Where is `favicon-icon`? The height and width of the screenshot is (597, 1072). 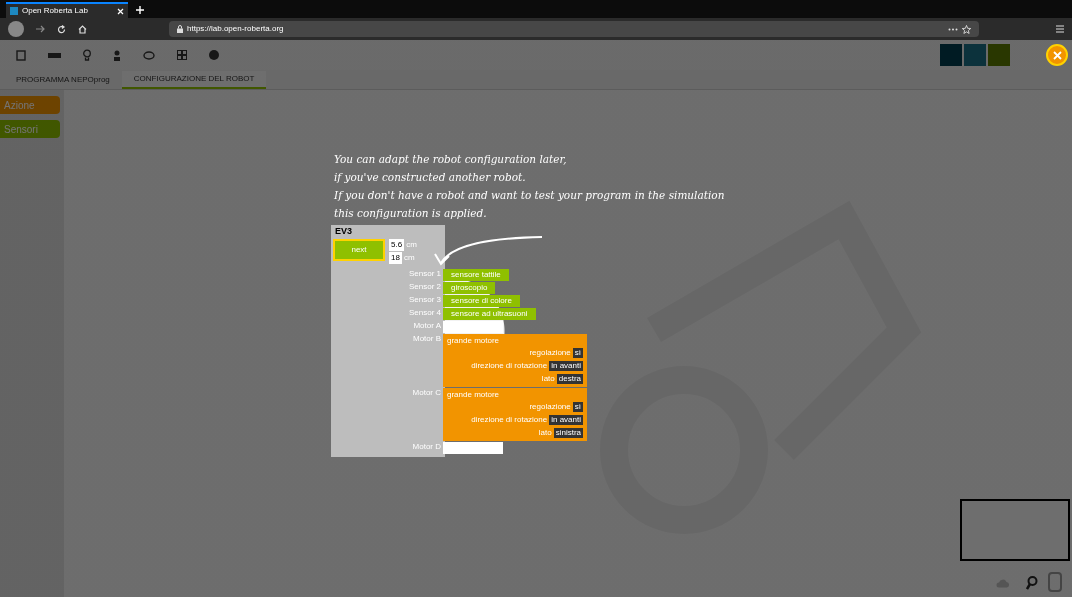
favicon-icon is located at coordinates (14, 11).